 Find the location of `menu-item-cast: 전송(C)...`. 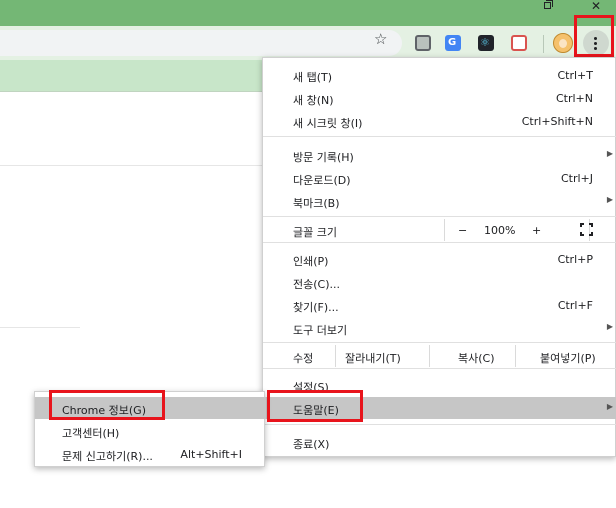

menu-item-cast: 전송(C)... is located at coordinates (439, 282).